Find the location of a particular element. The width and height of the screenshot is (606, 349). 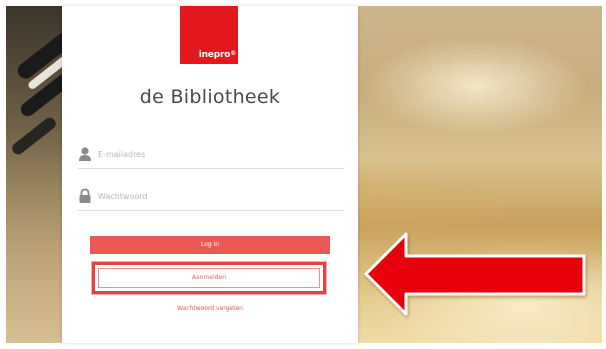

arrow-left-icon is located at coordinates (475, 274).